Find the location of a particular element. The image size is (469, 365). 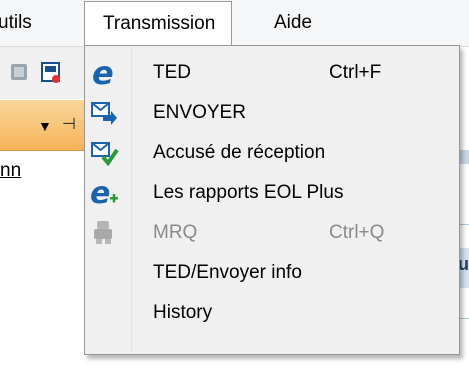

ted-e-icon: e is located at coordinates (103, 73).